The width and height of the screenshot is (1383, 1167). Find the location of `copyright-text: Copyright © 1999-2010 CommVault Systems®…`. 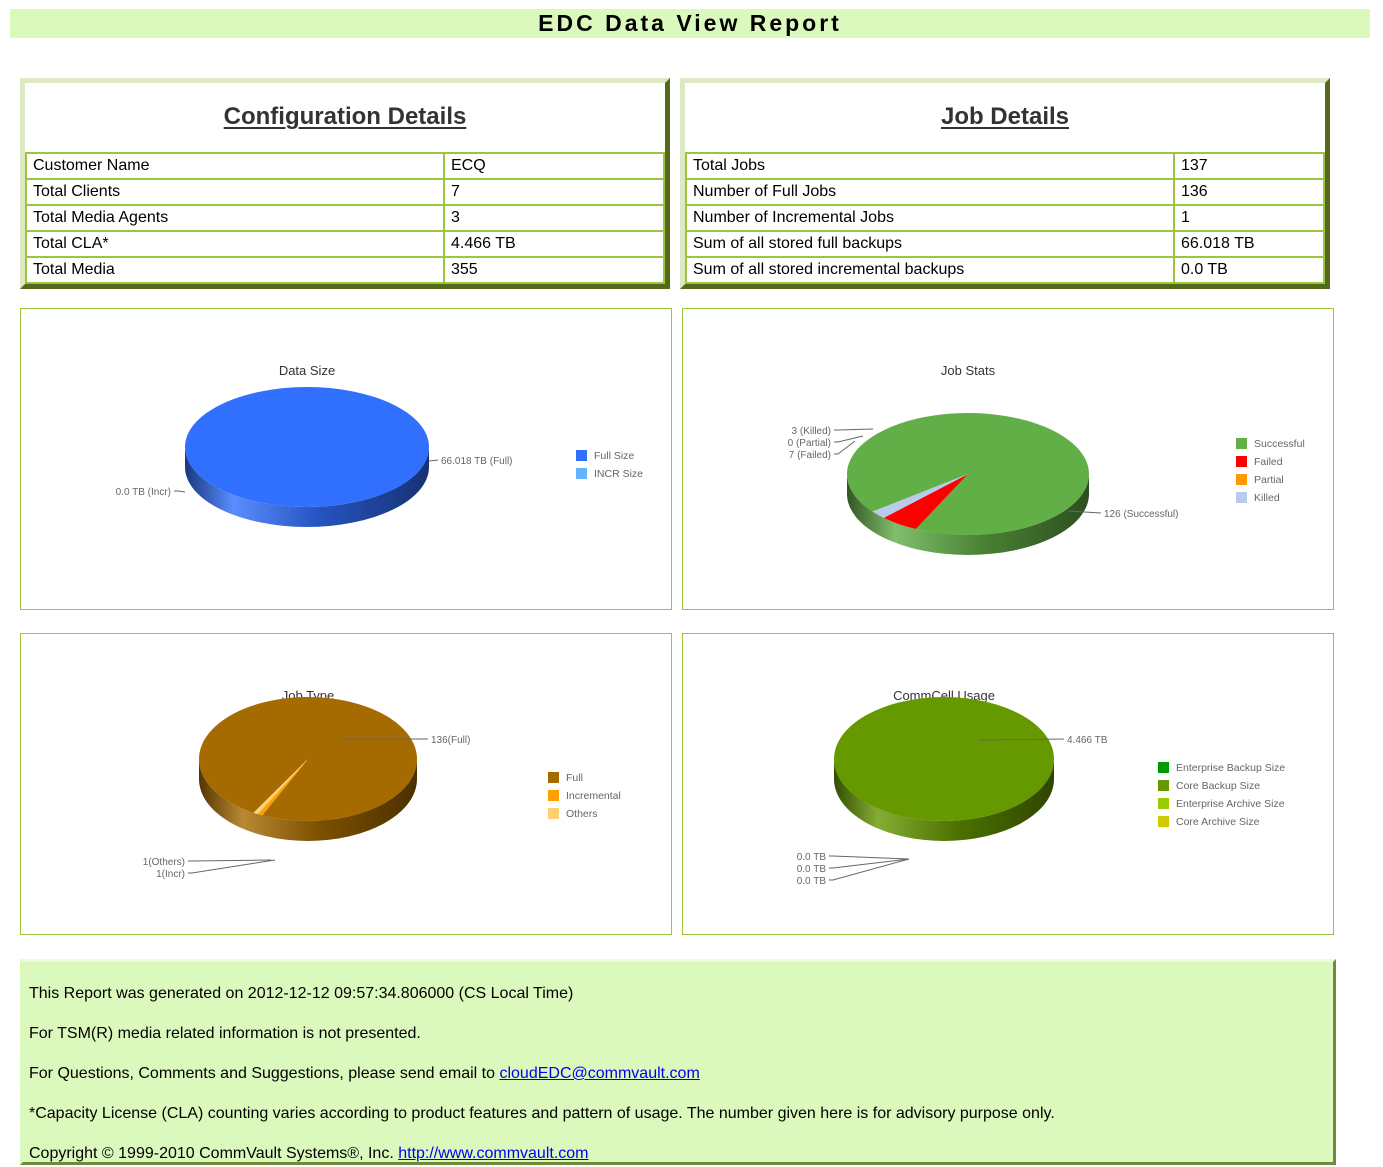

copyright-text: Copyright © 1999-2010 CommVault Systems®… is located at coordinates (214, 1153).